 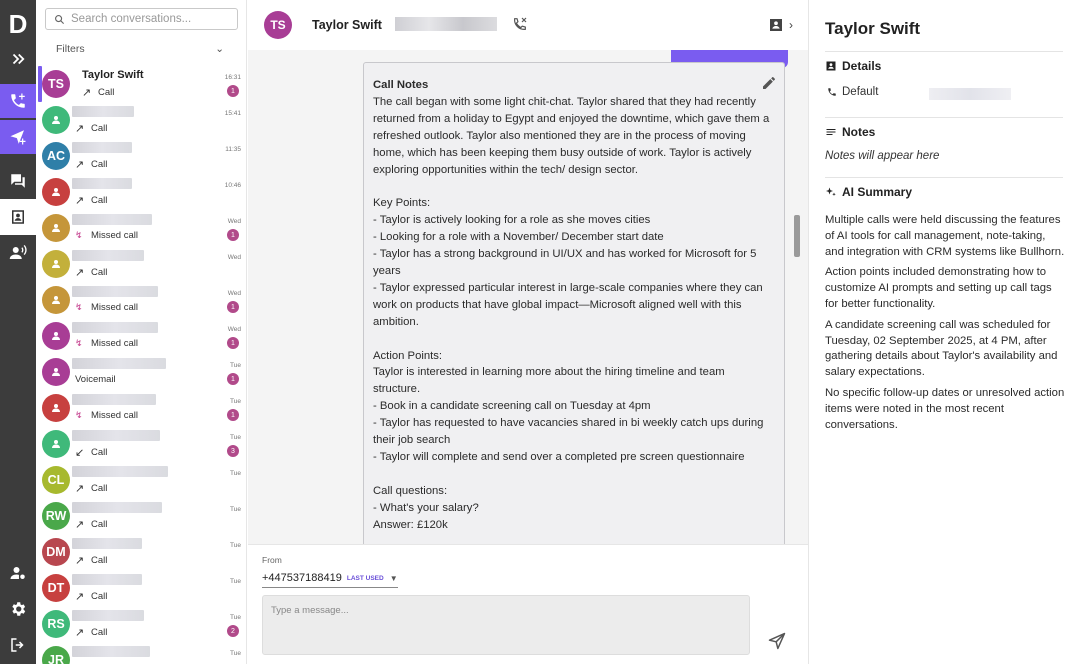 What do you see at coordinates (141, 264) in the screenshot?
I see `conversation-item: ↗ Call Wed` at bounding box center [141, 264].